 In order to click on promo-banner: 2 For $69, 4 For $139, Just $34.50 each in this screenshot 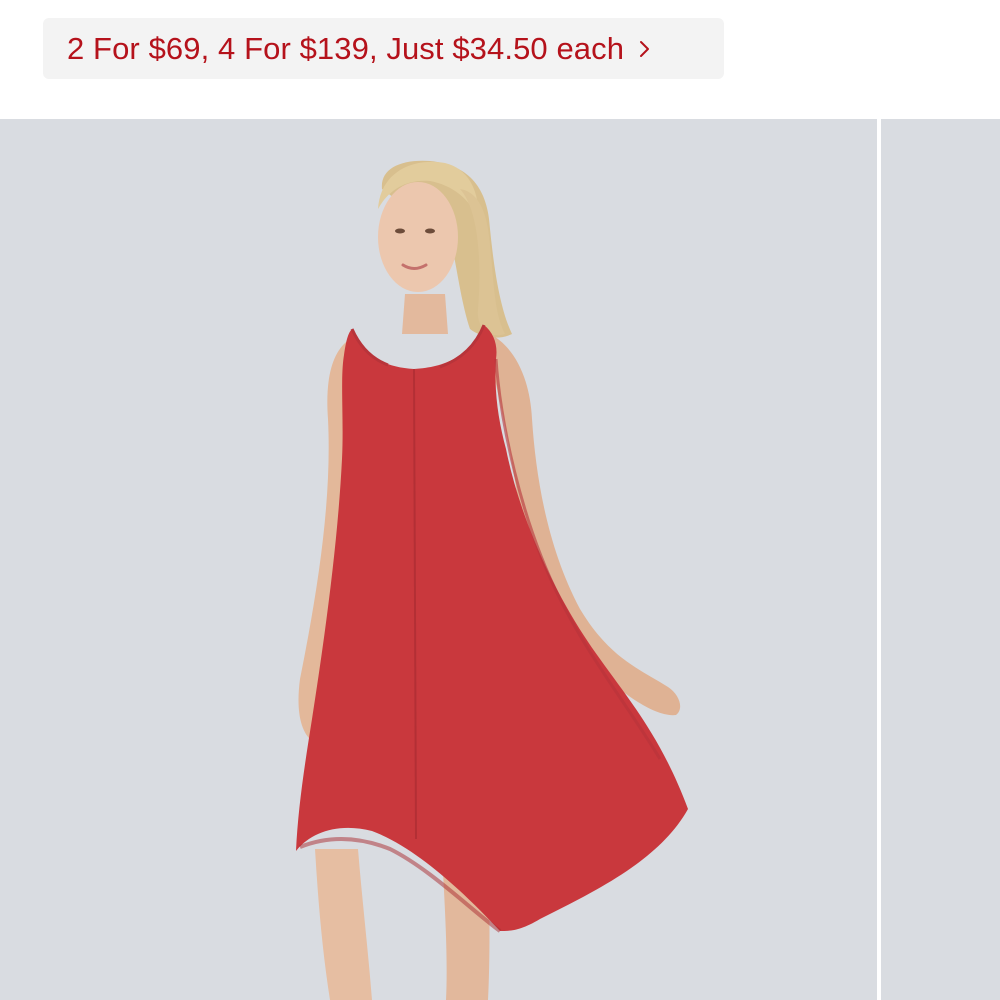, I will do `click(383, 48)`.